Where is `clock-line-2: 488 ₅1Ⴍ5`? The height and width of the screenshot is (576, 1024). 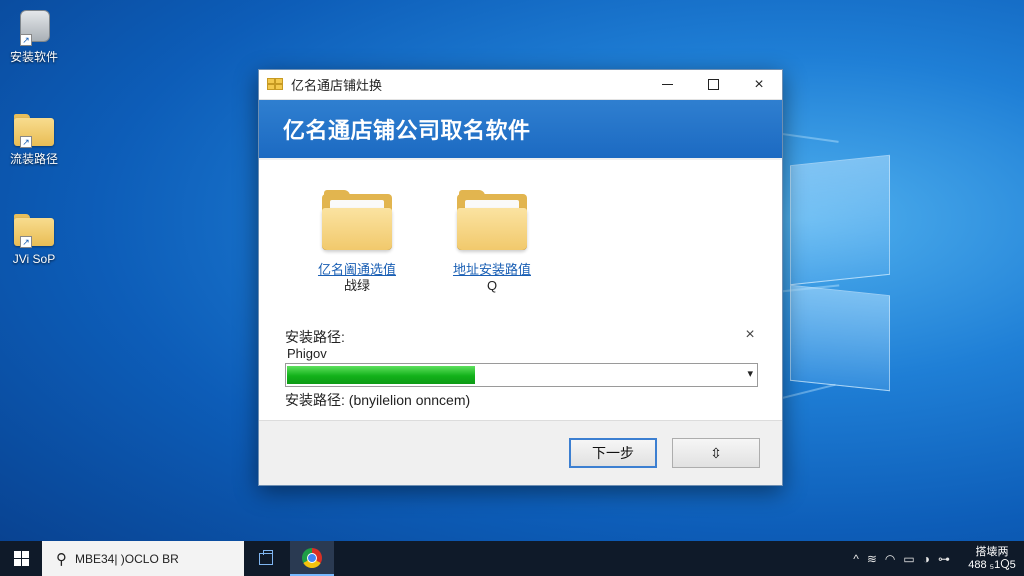
clock-line-2: 488 ₅1Ⴍ5 is located at coordinates (992, 564).